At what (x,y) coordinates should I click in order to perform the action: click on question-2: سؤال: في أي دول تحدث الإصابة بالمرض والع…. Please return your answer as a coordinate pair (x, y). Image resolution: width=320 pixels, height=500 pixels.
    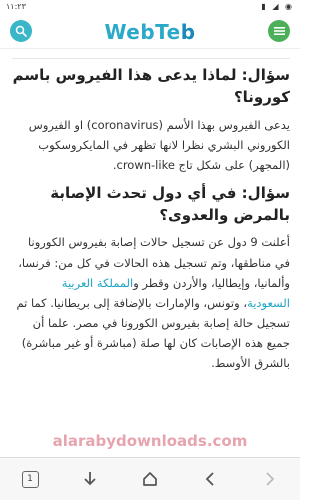
    Looking at the image, I should click on (170, 203).